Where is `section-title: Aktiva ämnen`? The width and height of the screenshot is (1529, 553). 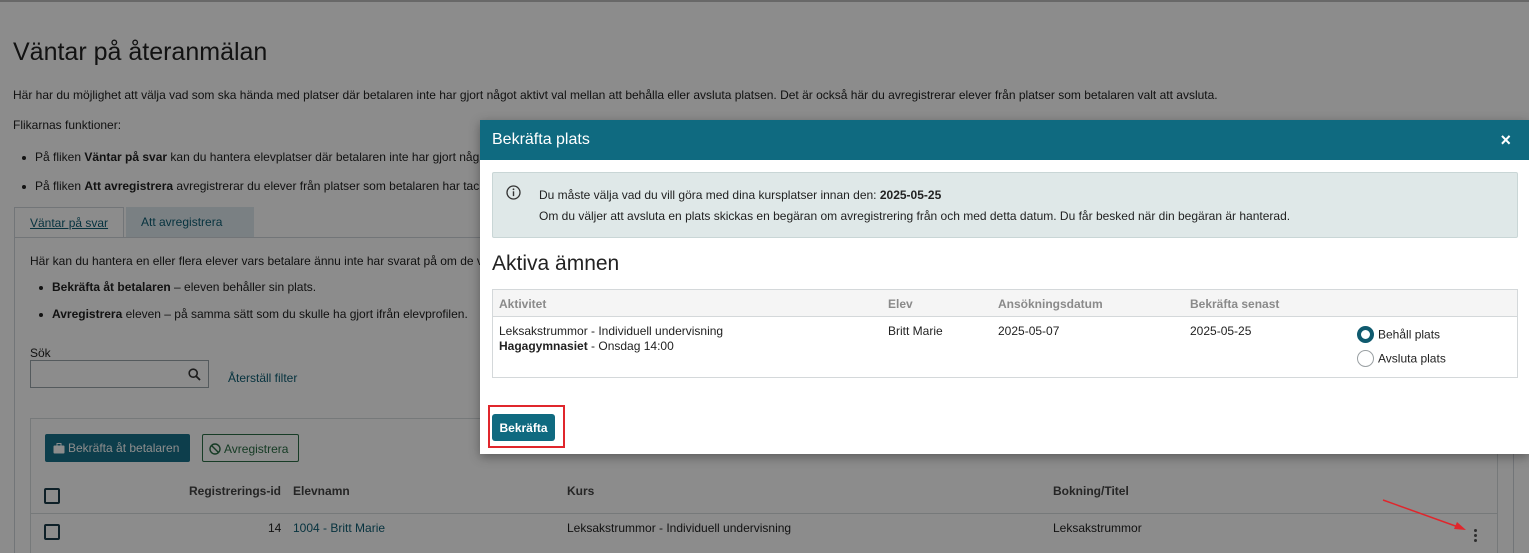
section-title: Aktiva ämnen is located at coordinates (556, 263).